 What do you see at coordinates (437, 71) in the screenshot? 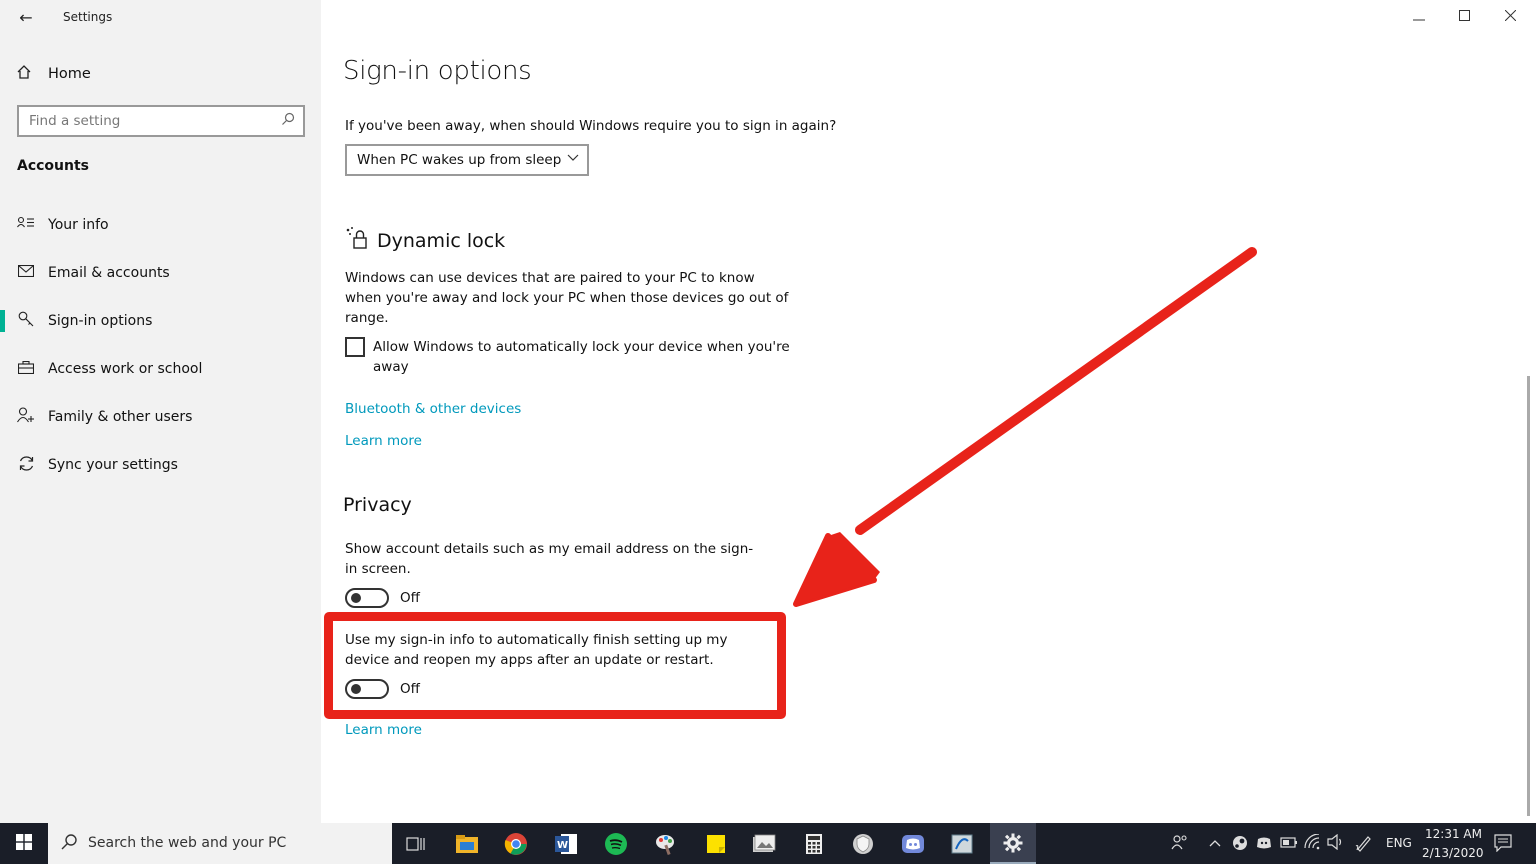
I see `page-title: Sign-in options` at bounding box center [437, 71].